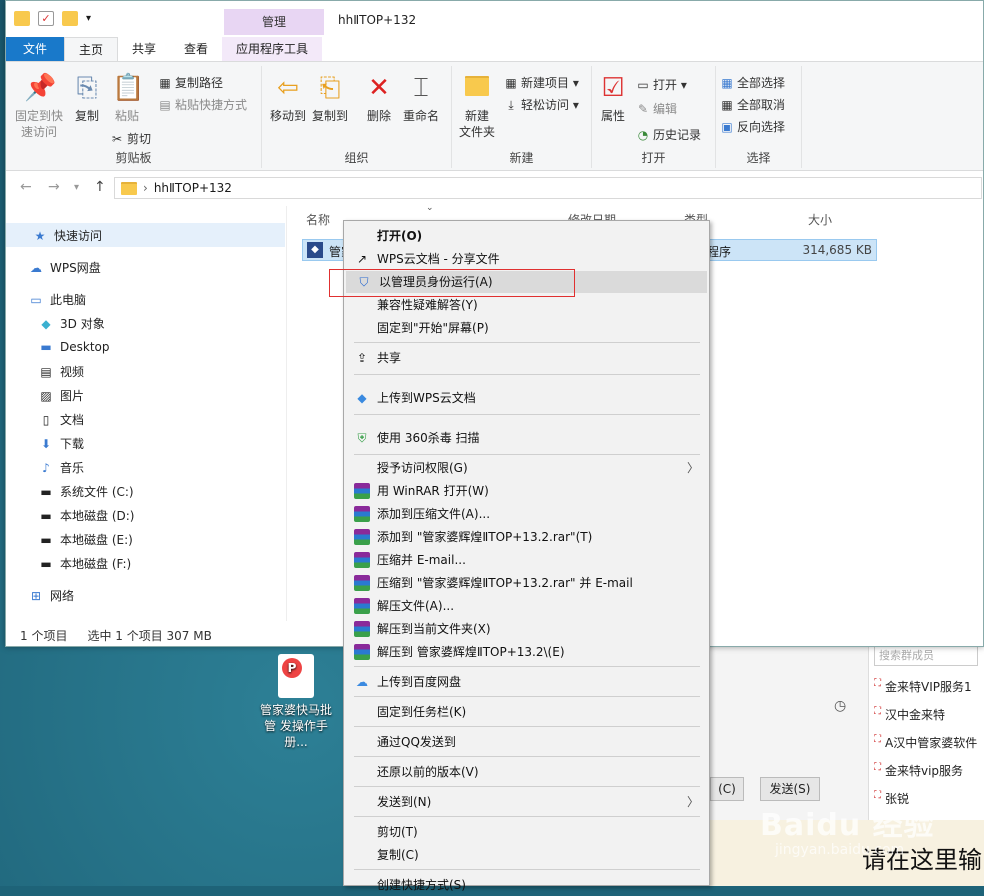  Describe the element at coordinates (318, 219) in the screenshot. I see `column-name: 名称` at that location.